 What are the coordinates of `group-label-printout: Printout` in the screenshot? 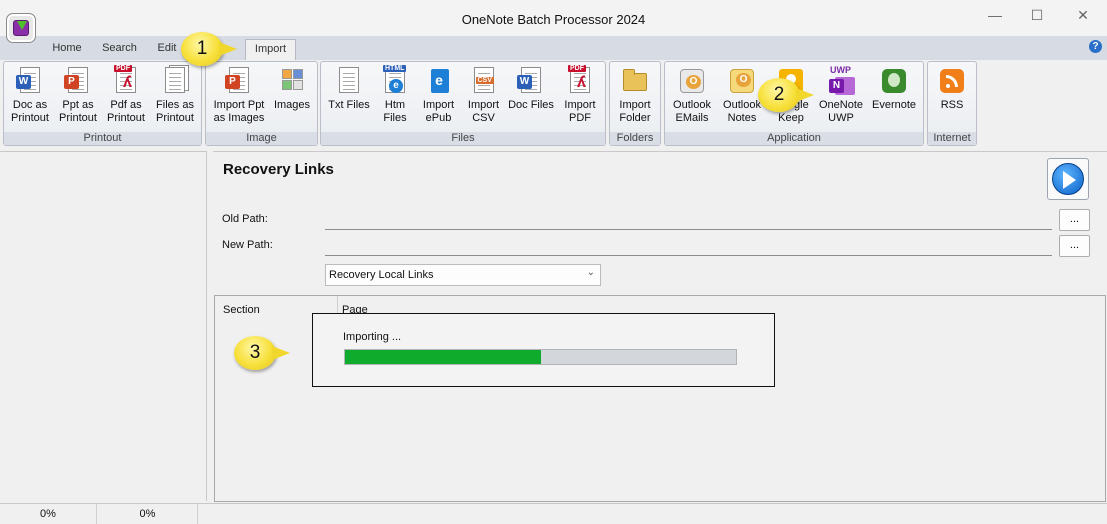 It's located at (102, 138).